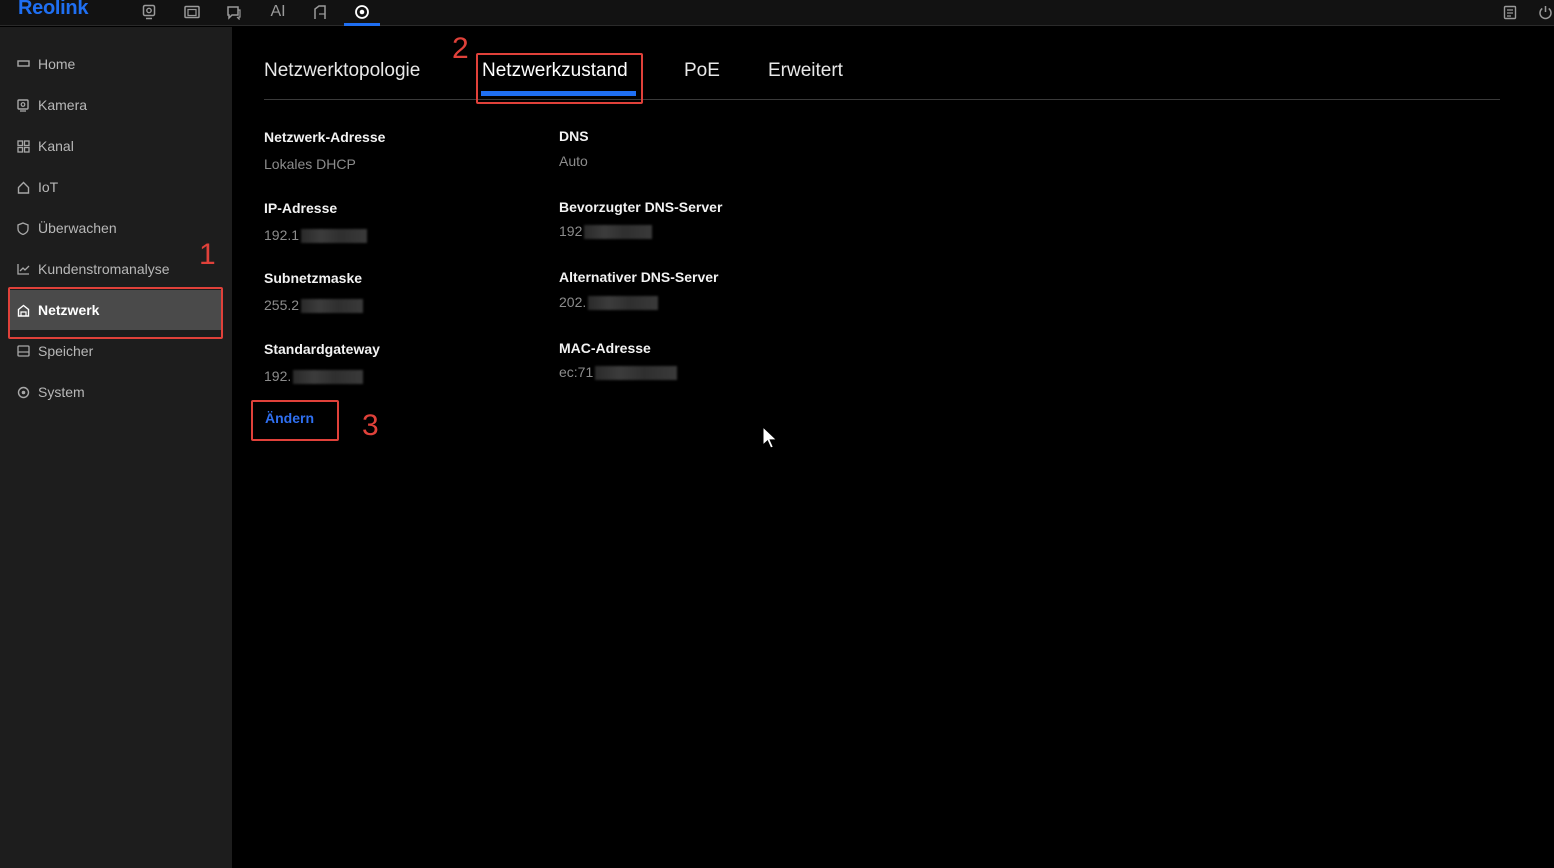  I want to click on sidebar-item-label: Speicher, so click(66, 351).